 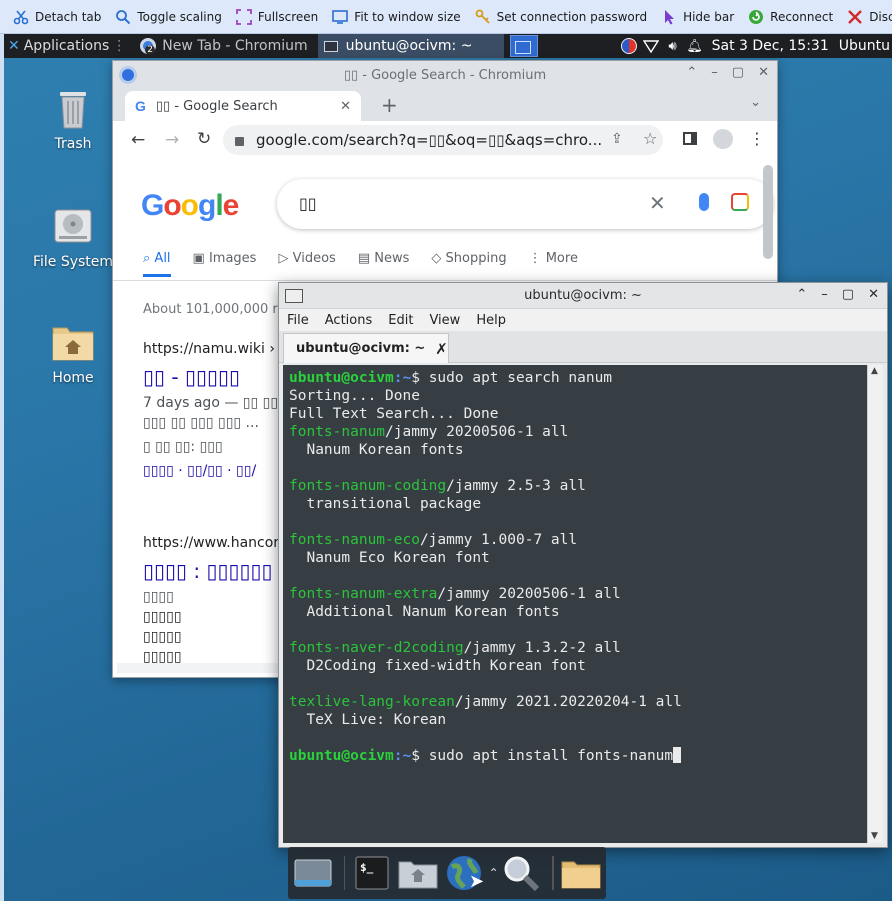 I want to click on volume-icon: 🔊︎, so click(x=673, y=46).